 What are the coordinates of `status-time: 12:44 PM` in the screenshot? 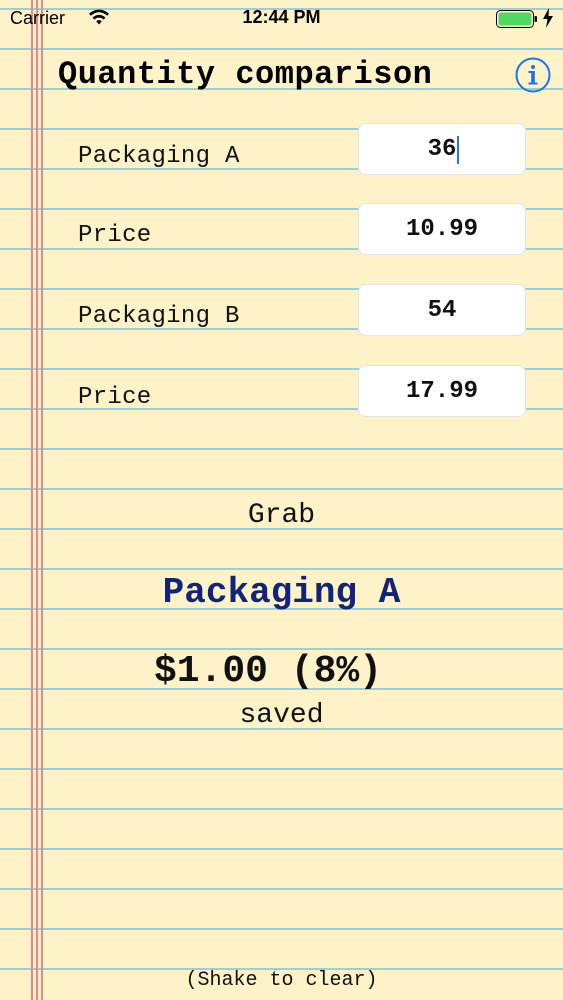 It's located at (281, 17).